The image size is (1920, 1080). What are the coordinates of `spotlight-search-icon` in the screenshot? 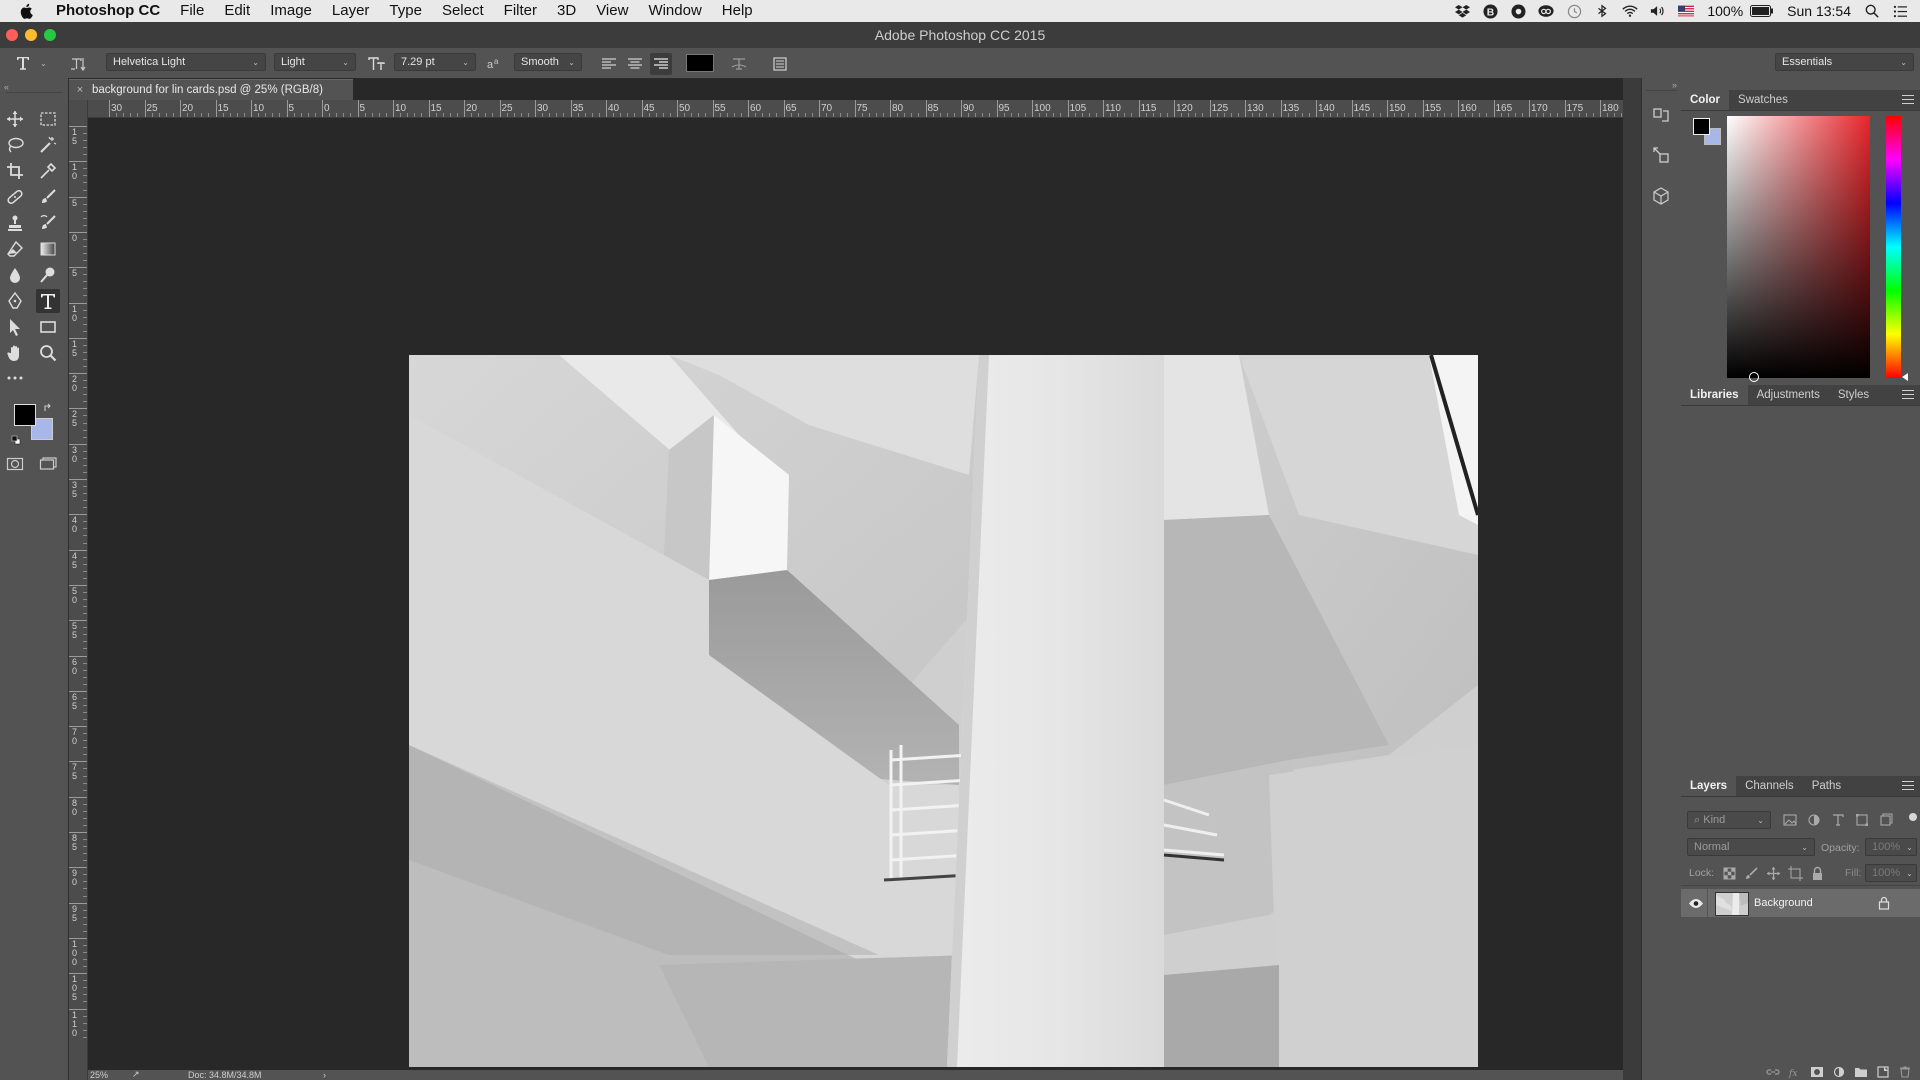 It's located at (1872, 11).